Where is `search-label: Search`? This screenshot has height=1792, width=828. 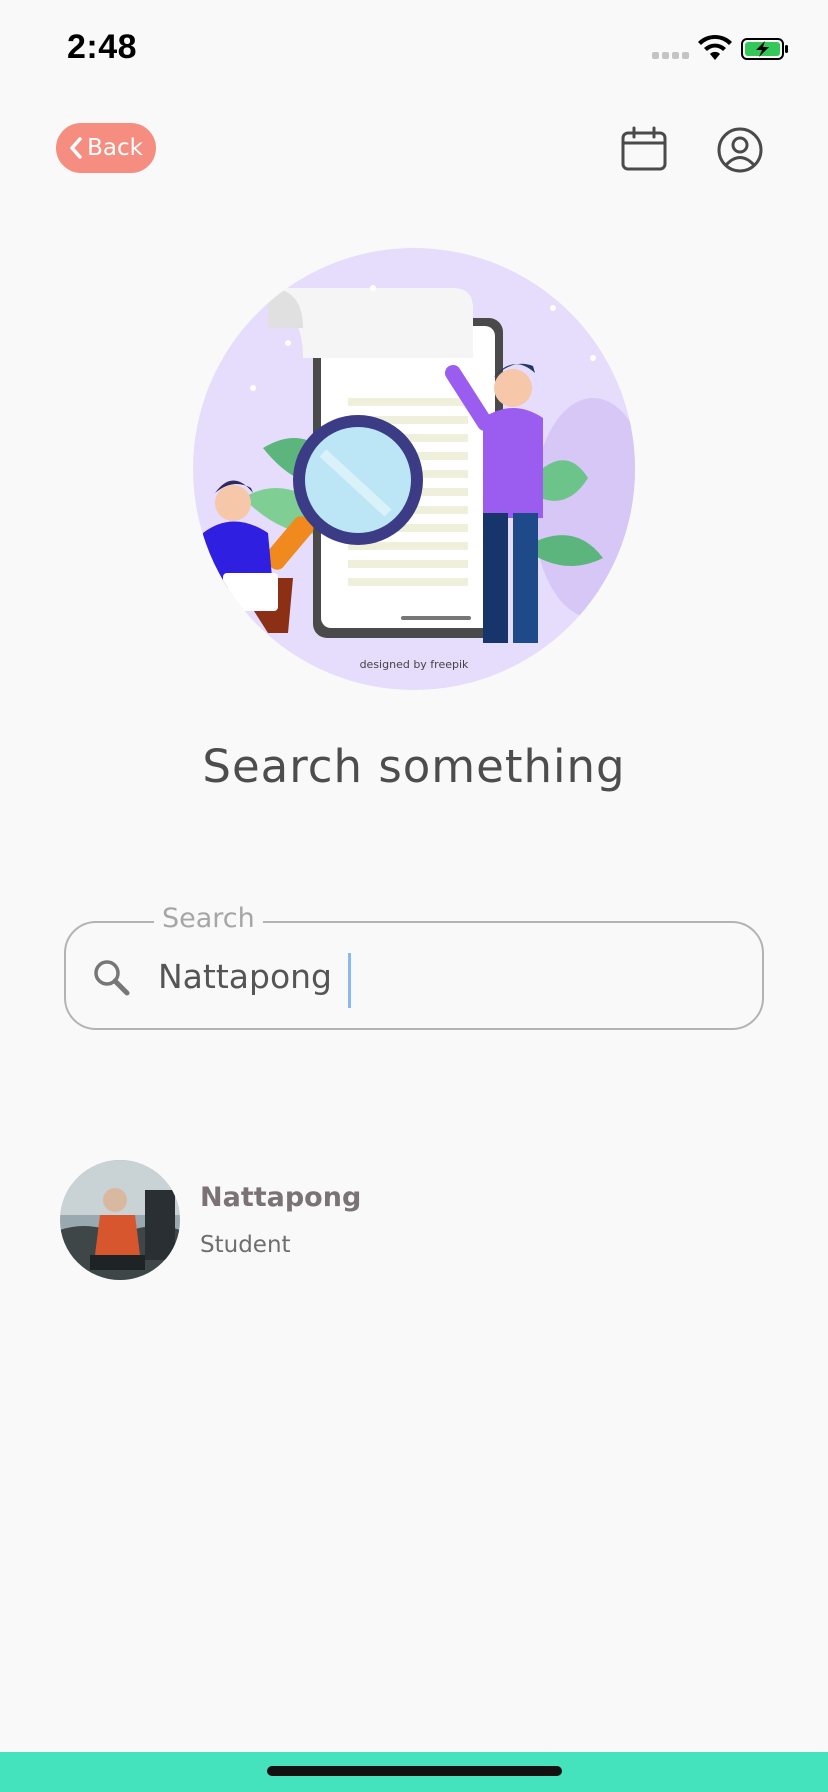 search-label: Search is located at coordinates (208, 918).